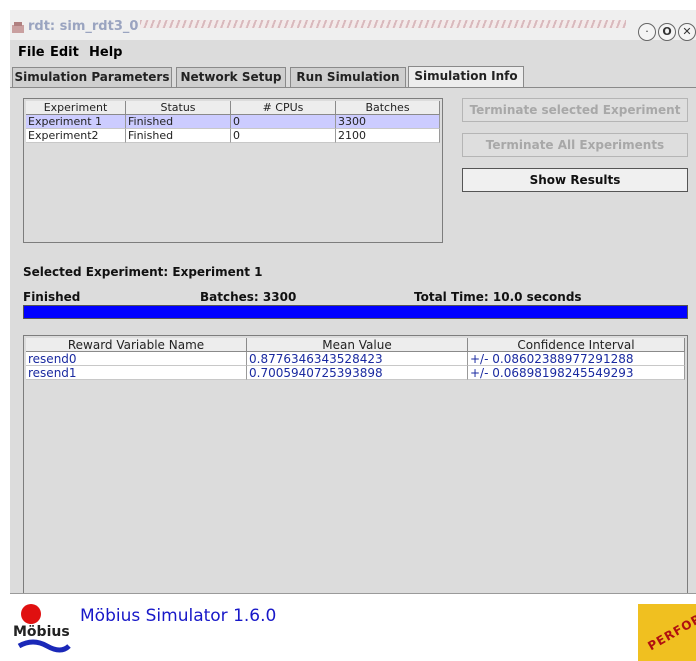  I want to click on tab-run-simulation: Run Simulation, so click(348, 77).